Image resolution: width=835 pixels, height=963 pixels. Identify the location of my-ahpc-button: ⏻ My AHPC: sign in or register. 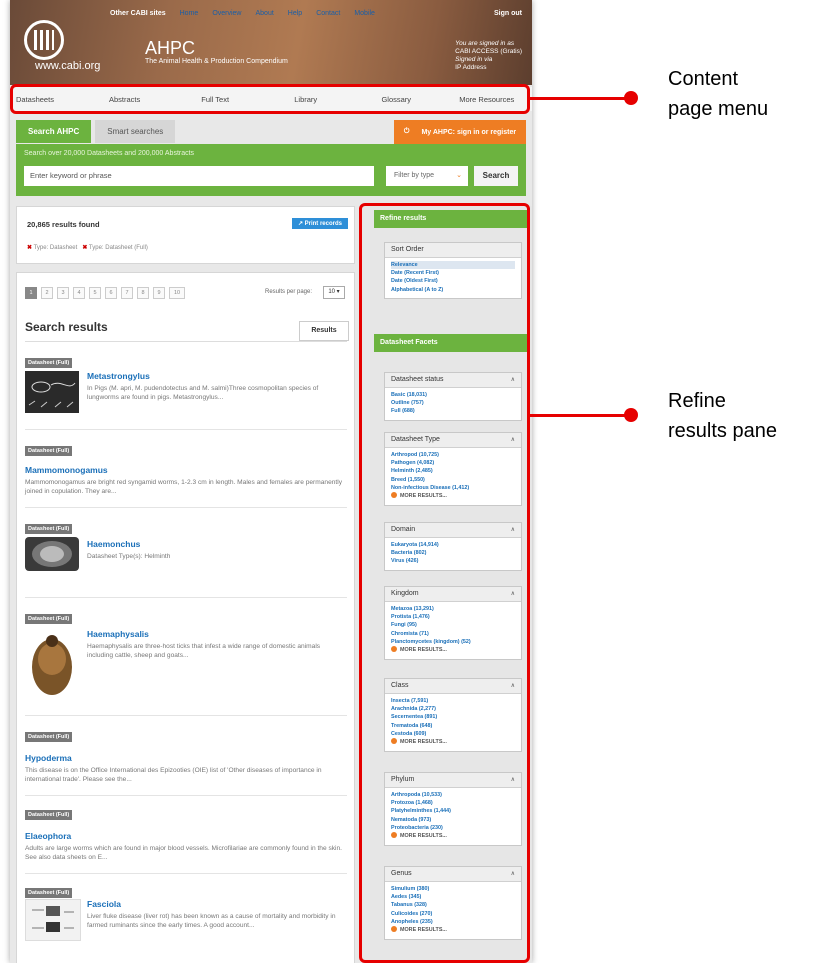
(460, 132).